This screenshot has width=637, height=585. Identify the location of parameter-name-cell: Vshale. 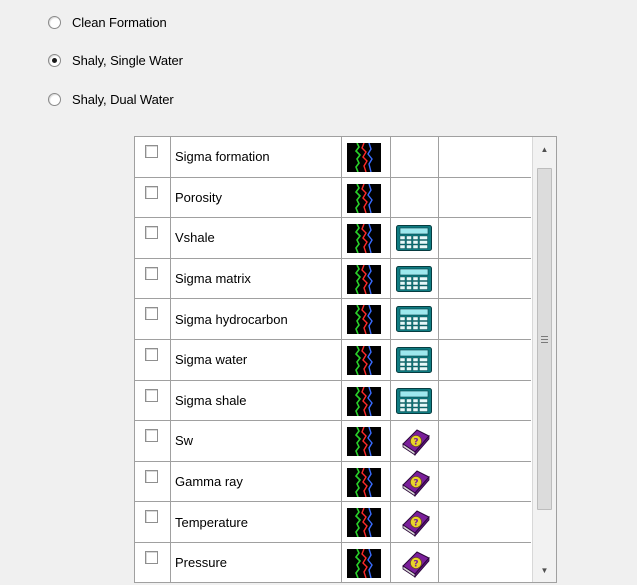
(256, 238).